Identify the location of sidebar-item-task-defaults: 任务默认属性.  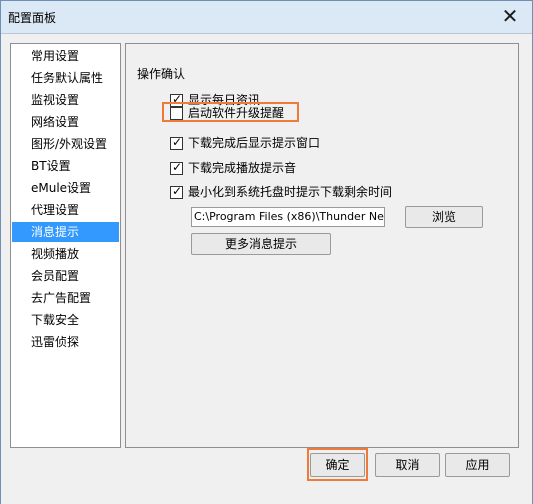
(65, 78).